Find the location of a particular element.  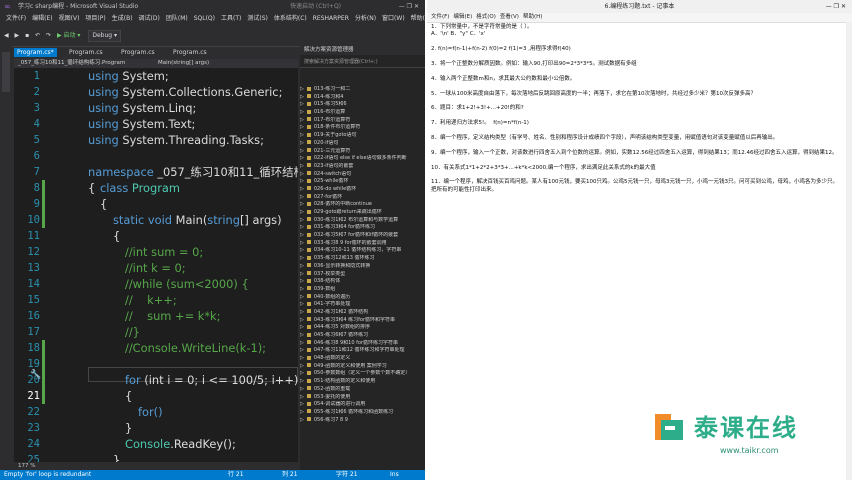

solution-project-item: ▷ 026-do while循环 is located at coordinates (362, 190).